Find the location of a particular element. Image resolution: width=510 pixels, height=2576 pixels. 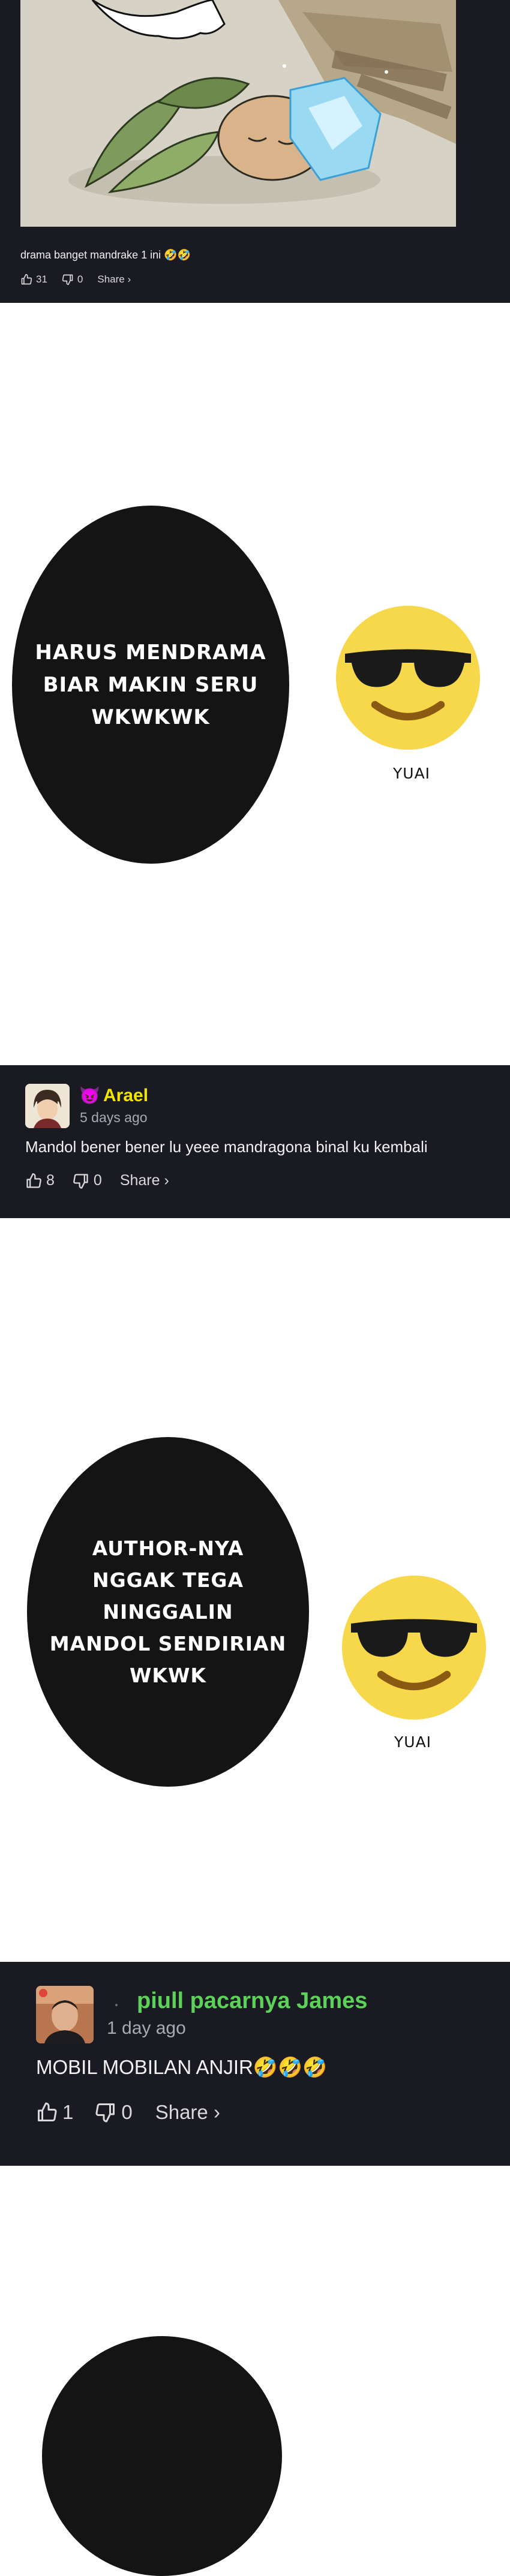

like-button: 1 is located at coordinates (55, 2113).